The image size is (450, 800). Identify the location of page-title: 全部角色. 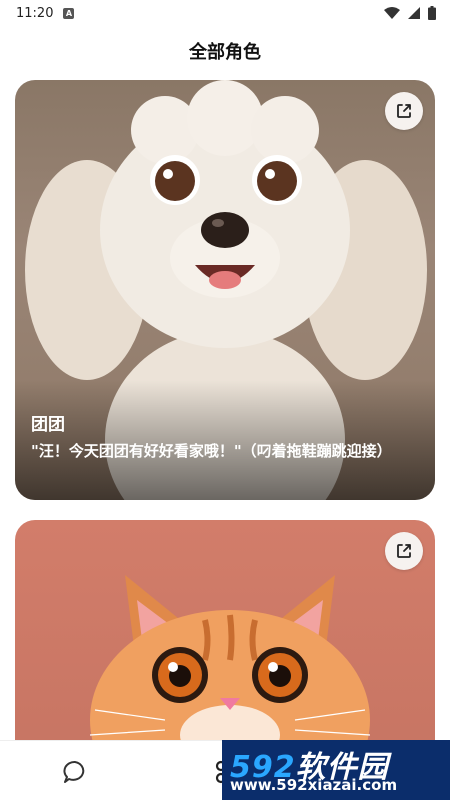
(225, 52).